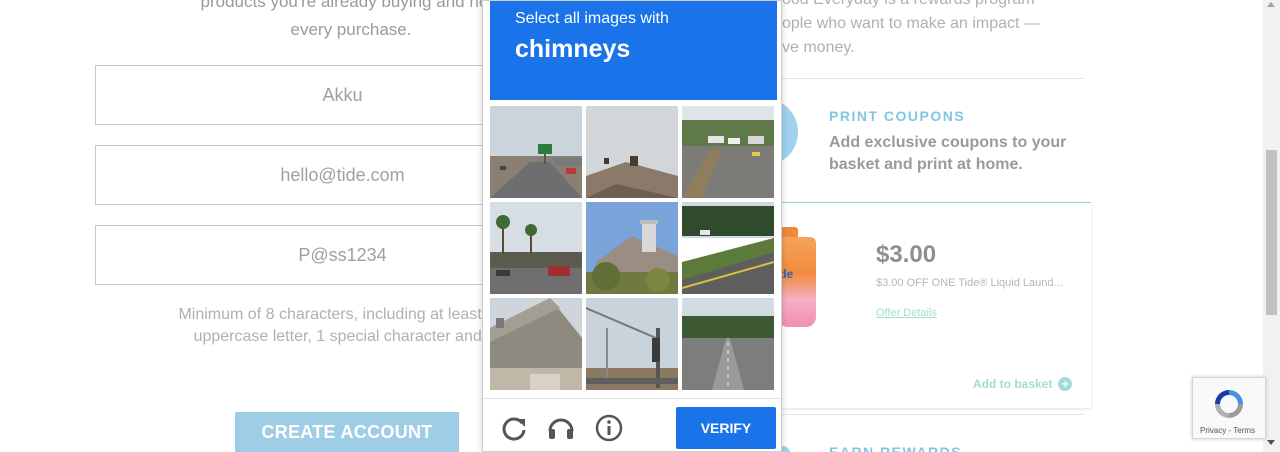  I want to click on tile-7-image, so click(536, 344).